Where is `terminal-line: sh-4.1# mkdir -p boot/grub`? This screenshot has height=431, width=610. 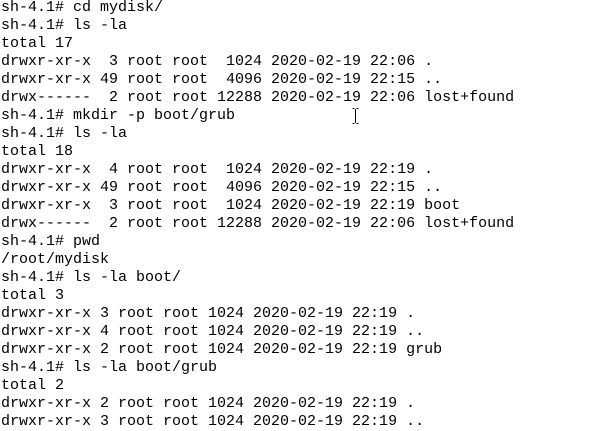 terminal-line: sh-4.1# mkdir -p boot/grub is located at coordinates (118, 115).